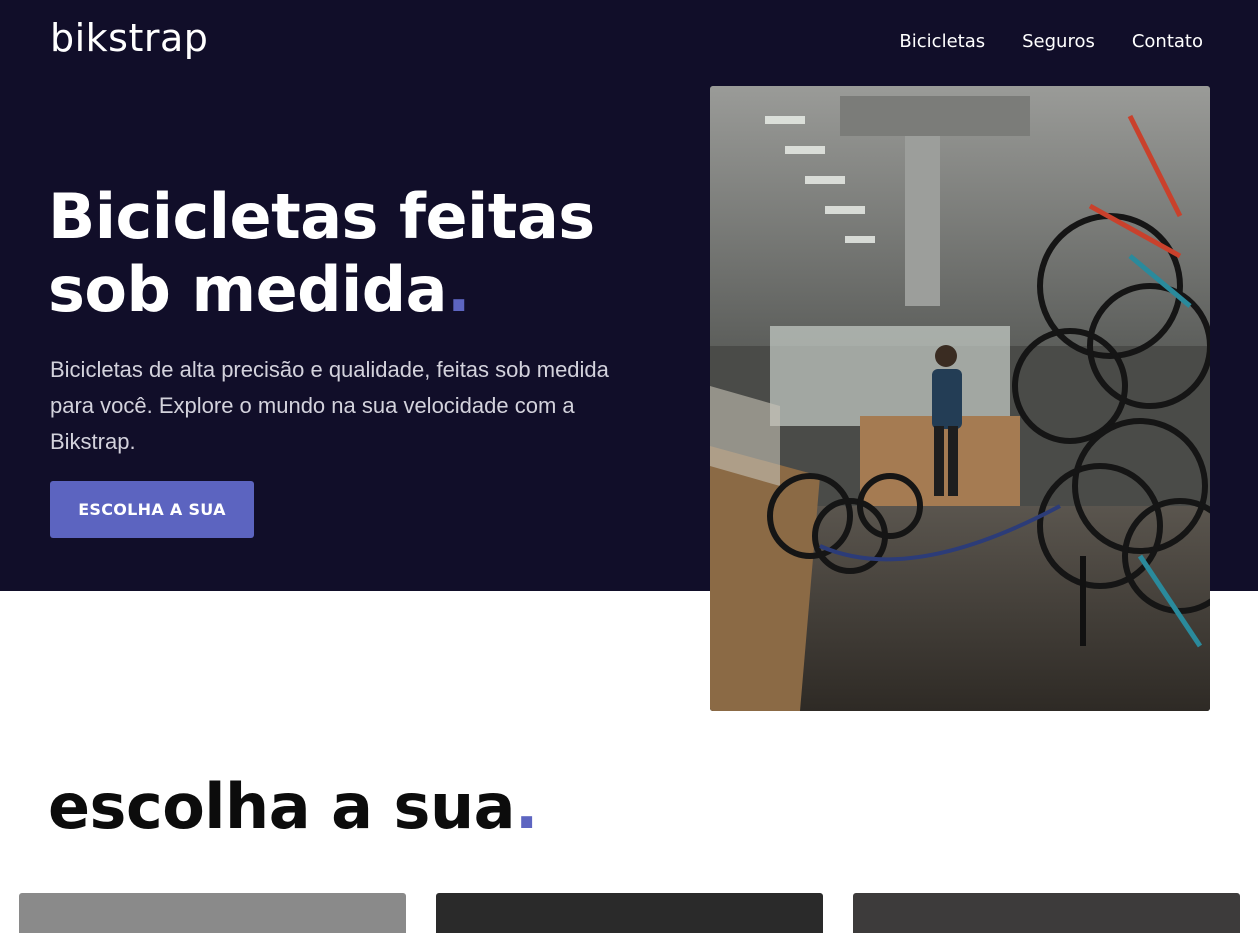 This screenshot has width=1258, height=933. Describe the element at coordinates (1058, 41) in the screenshot. I see `nav-item-seguros: Seguros` at that location.